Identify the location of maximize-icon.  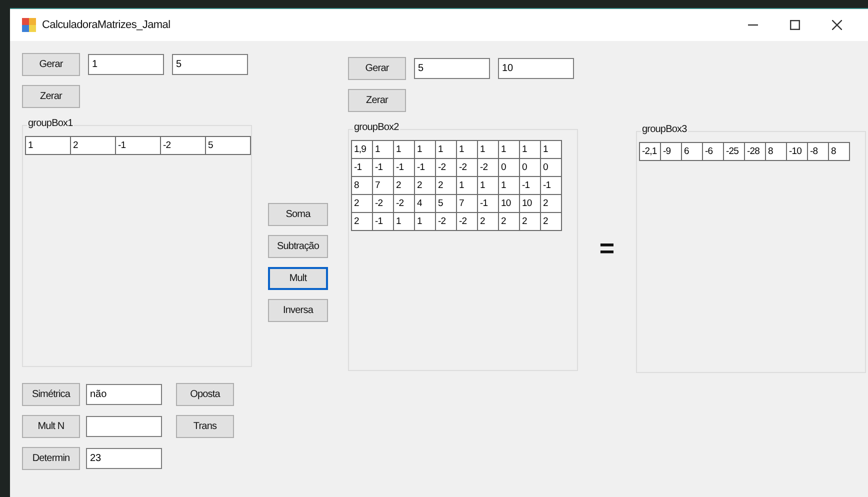
(795, 25).